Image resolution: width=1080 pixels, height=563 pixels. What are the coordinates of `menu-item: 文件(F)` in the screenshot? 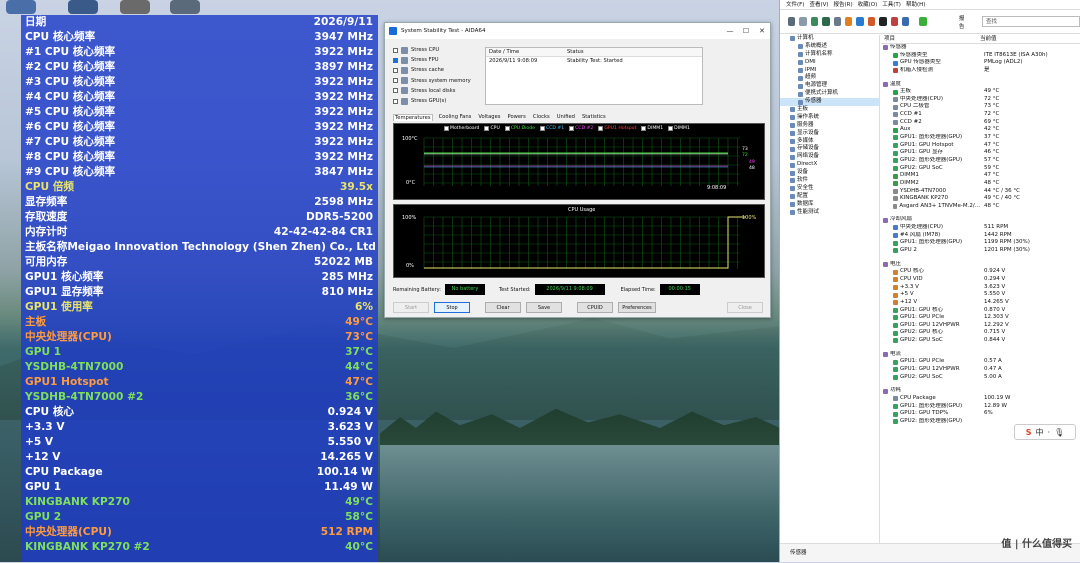 It's located at (795, 4).